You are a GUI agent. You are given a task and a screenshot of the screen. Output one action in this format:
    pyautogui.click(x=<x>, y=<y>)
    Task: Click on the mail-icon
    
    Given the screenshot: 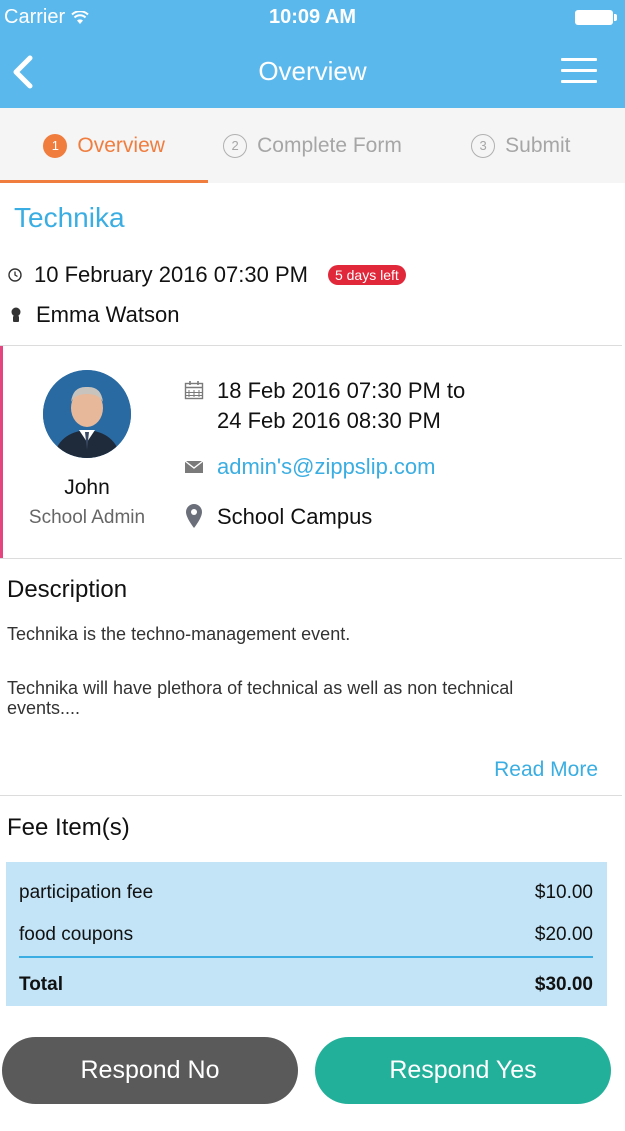 What is the action you would take?
    pyautogui.click(x=194, y=467)
    